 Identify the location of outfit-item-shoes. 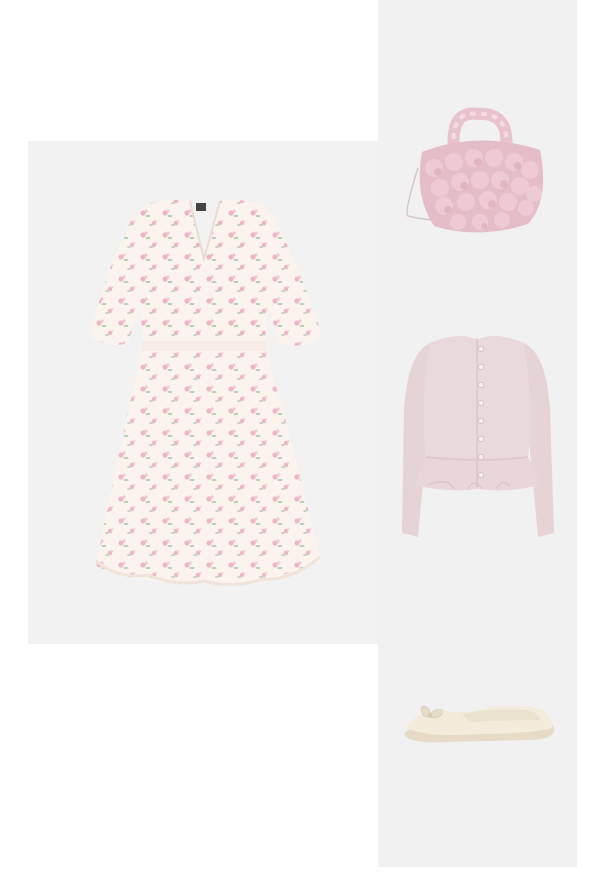
(477, 722).